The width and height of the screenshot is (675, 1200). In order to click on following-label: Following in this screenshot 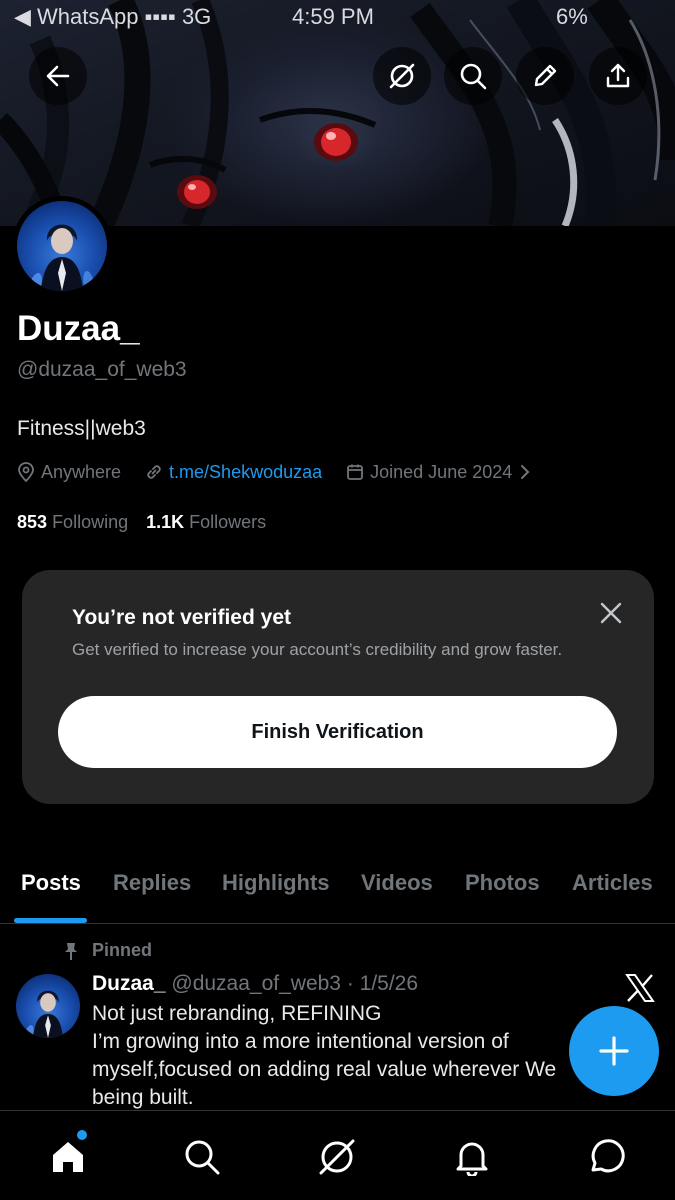, I will do `click(90, 522)`.